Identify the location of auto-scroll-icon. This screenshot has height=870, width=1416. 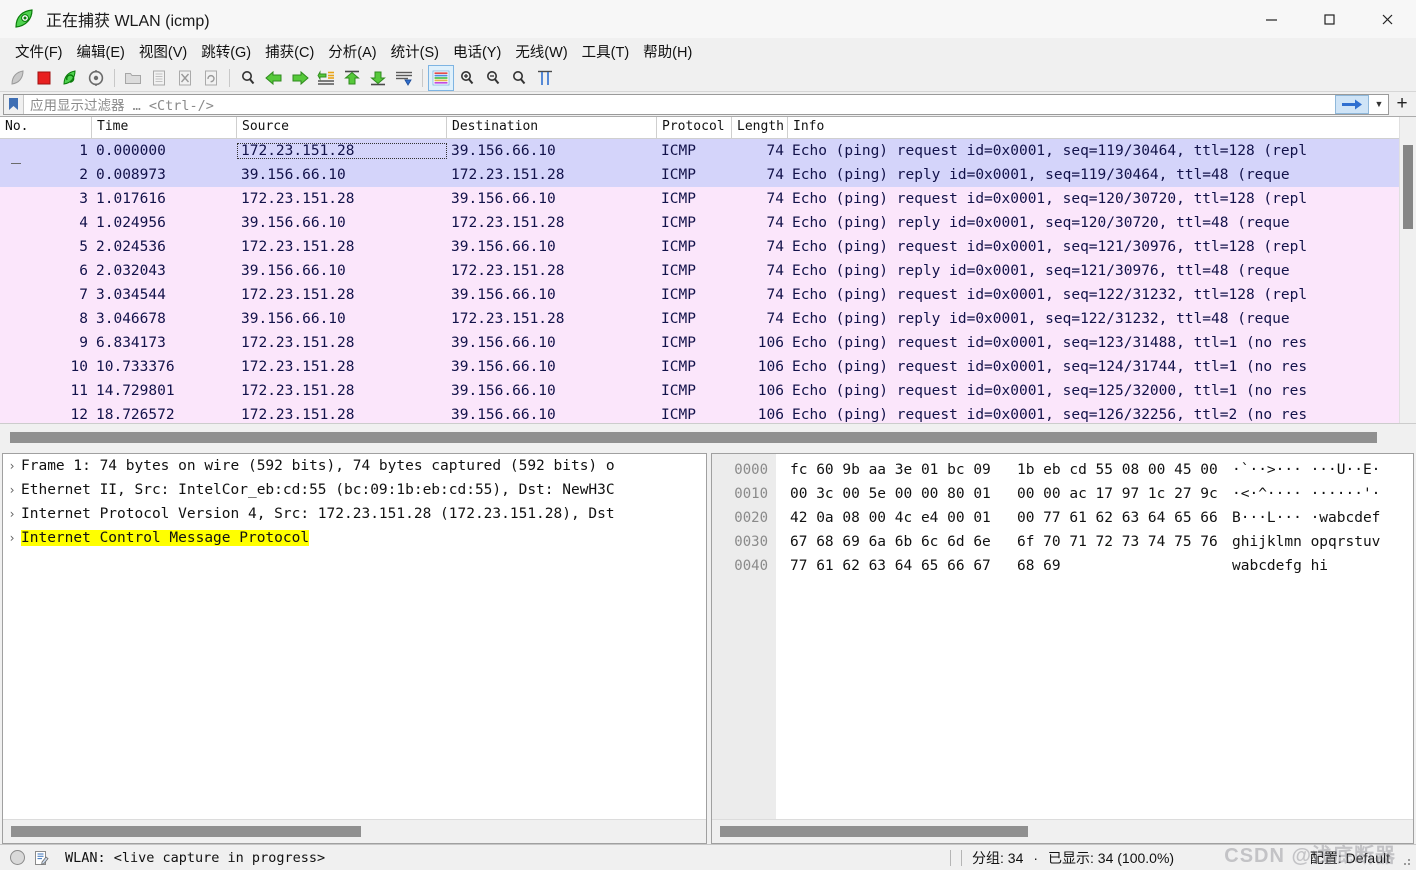
(404, 78).